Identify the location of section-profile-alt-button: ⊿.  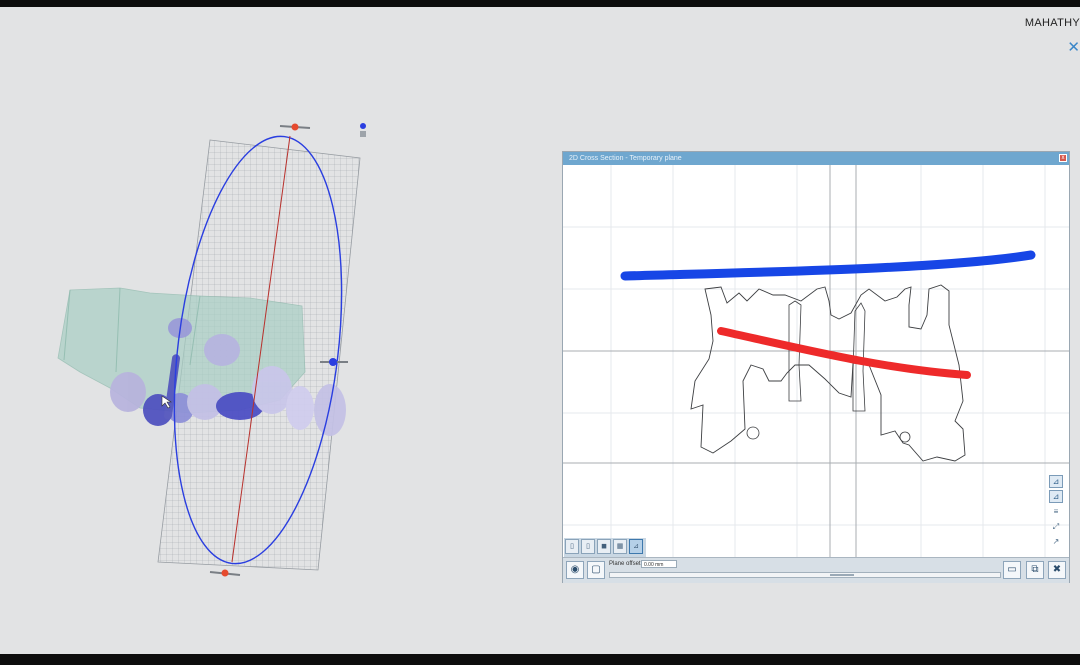
(1056, 496).